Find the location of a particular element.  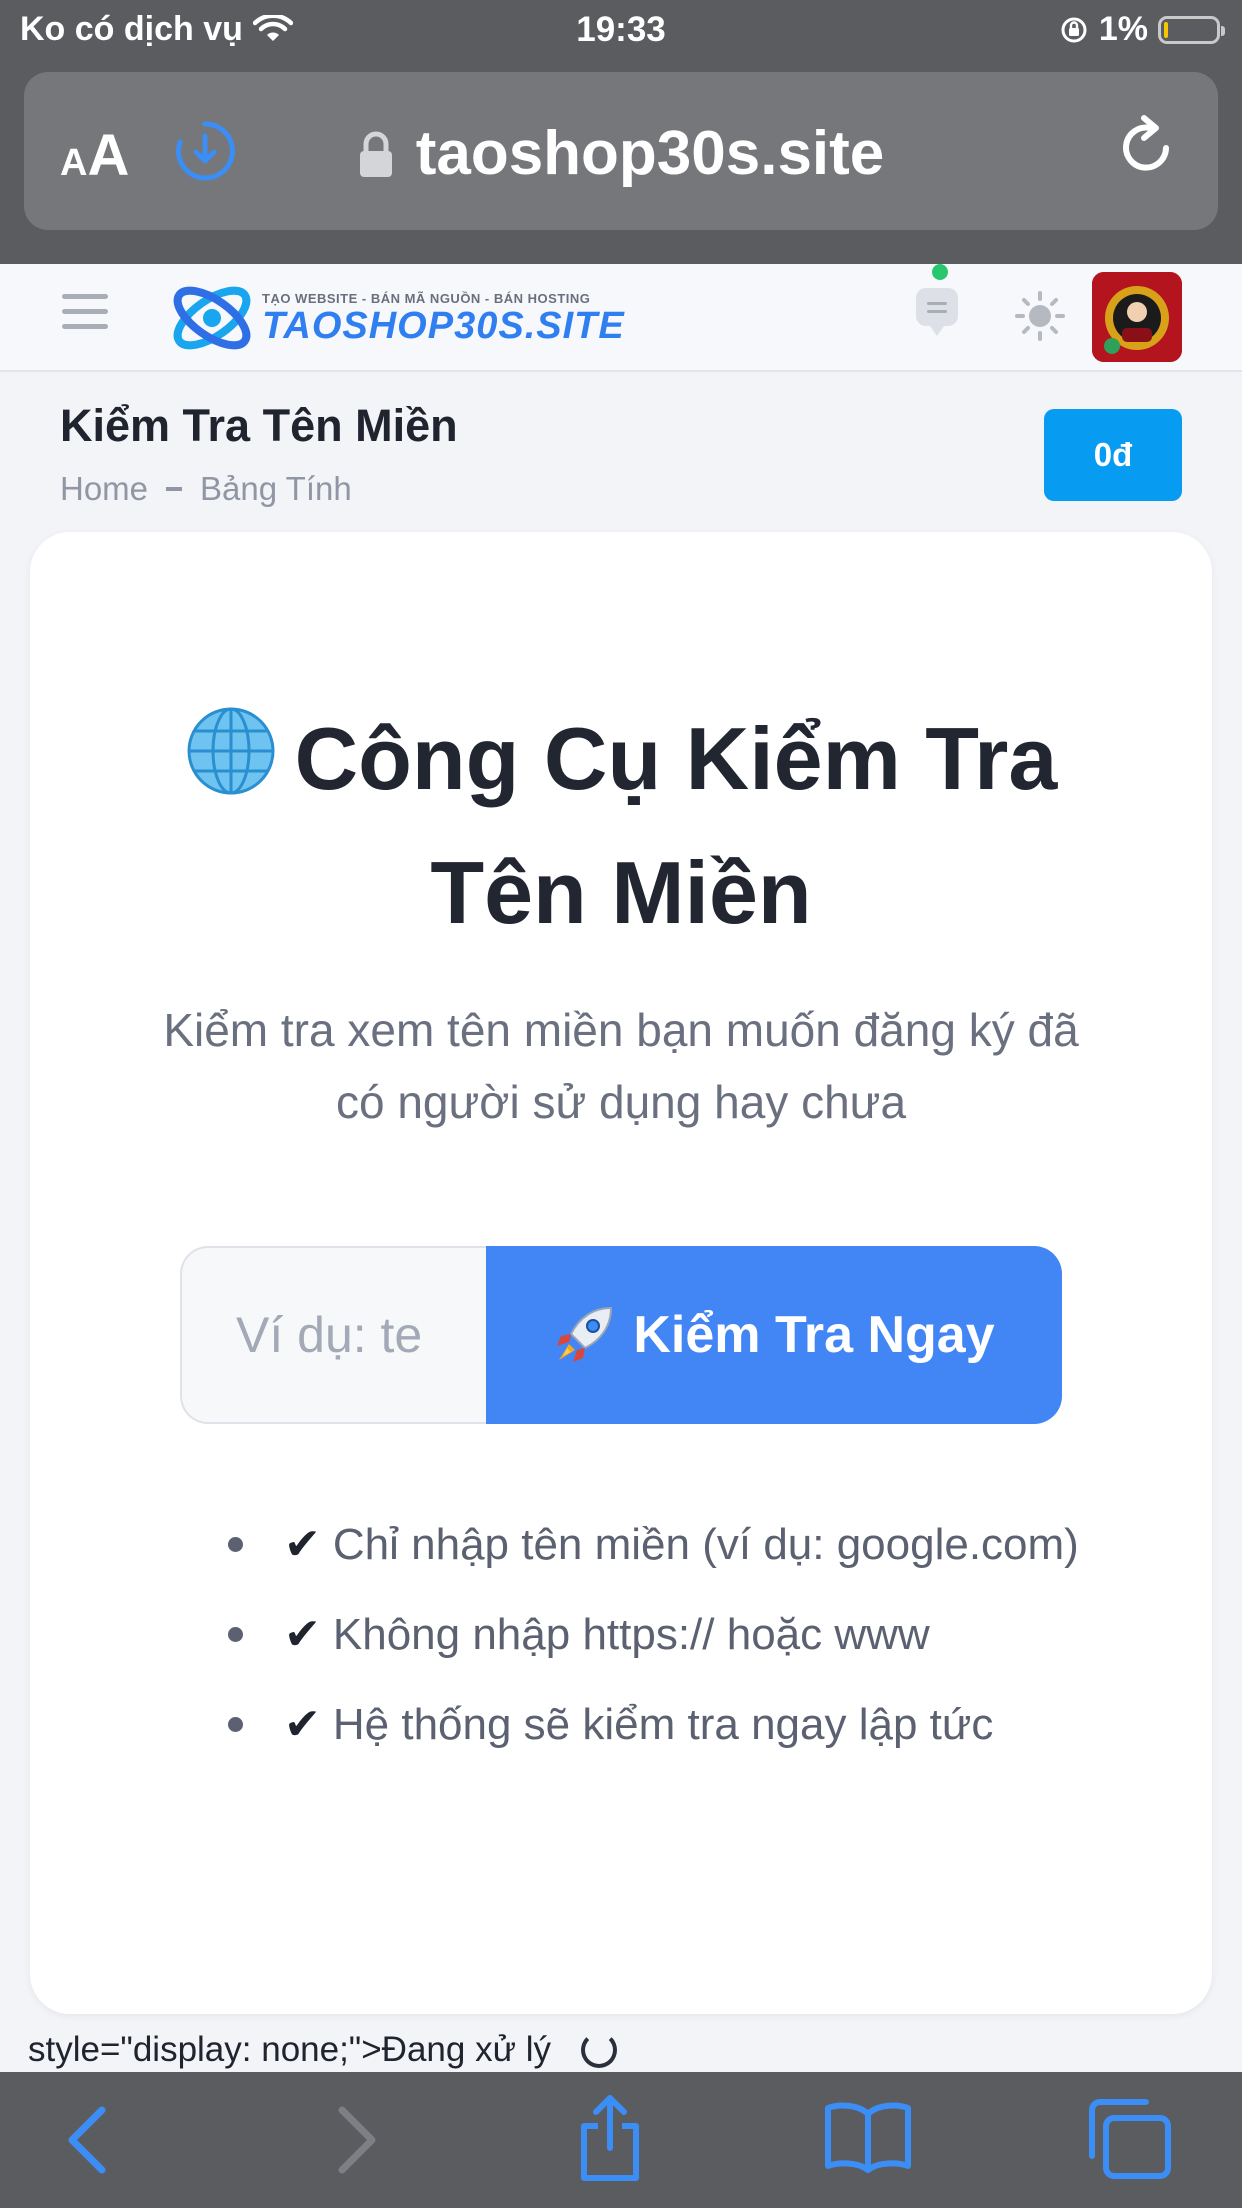

tabs-icon is located at coordinates (1129, 2139).